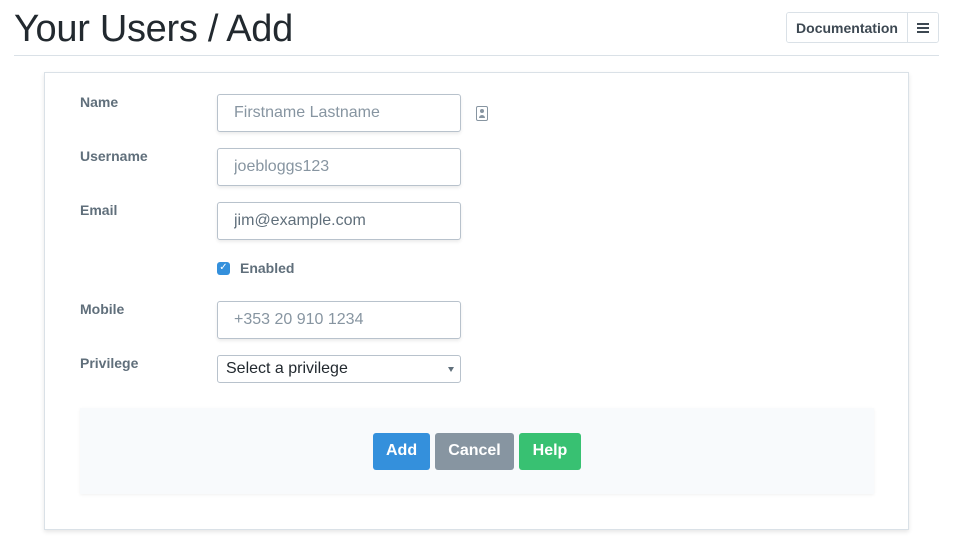  Describe the element at coordinates (109, 363) in the screenshot. I see `privilege-label: Privilege` at that location.